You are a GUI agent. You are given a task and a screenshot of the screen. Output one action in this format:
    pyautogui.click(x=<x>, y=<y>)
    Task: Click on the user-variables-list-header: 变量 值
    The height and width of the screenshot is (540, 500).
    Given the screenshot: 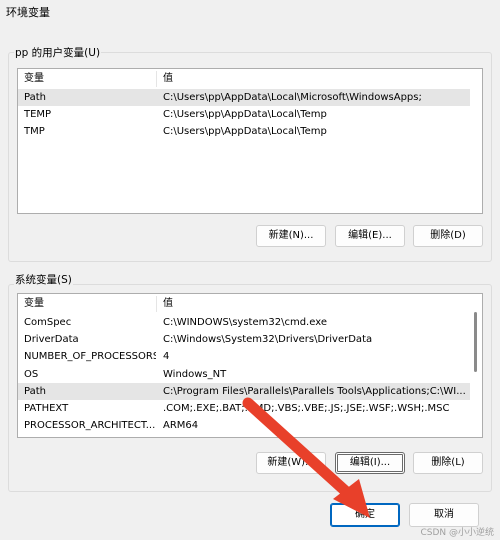 What is the action you would take?
    pyautogui.click(x=250, y=79)
    